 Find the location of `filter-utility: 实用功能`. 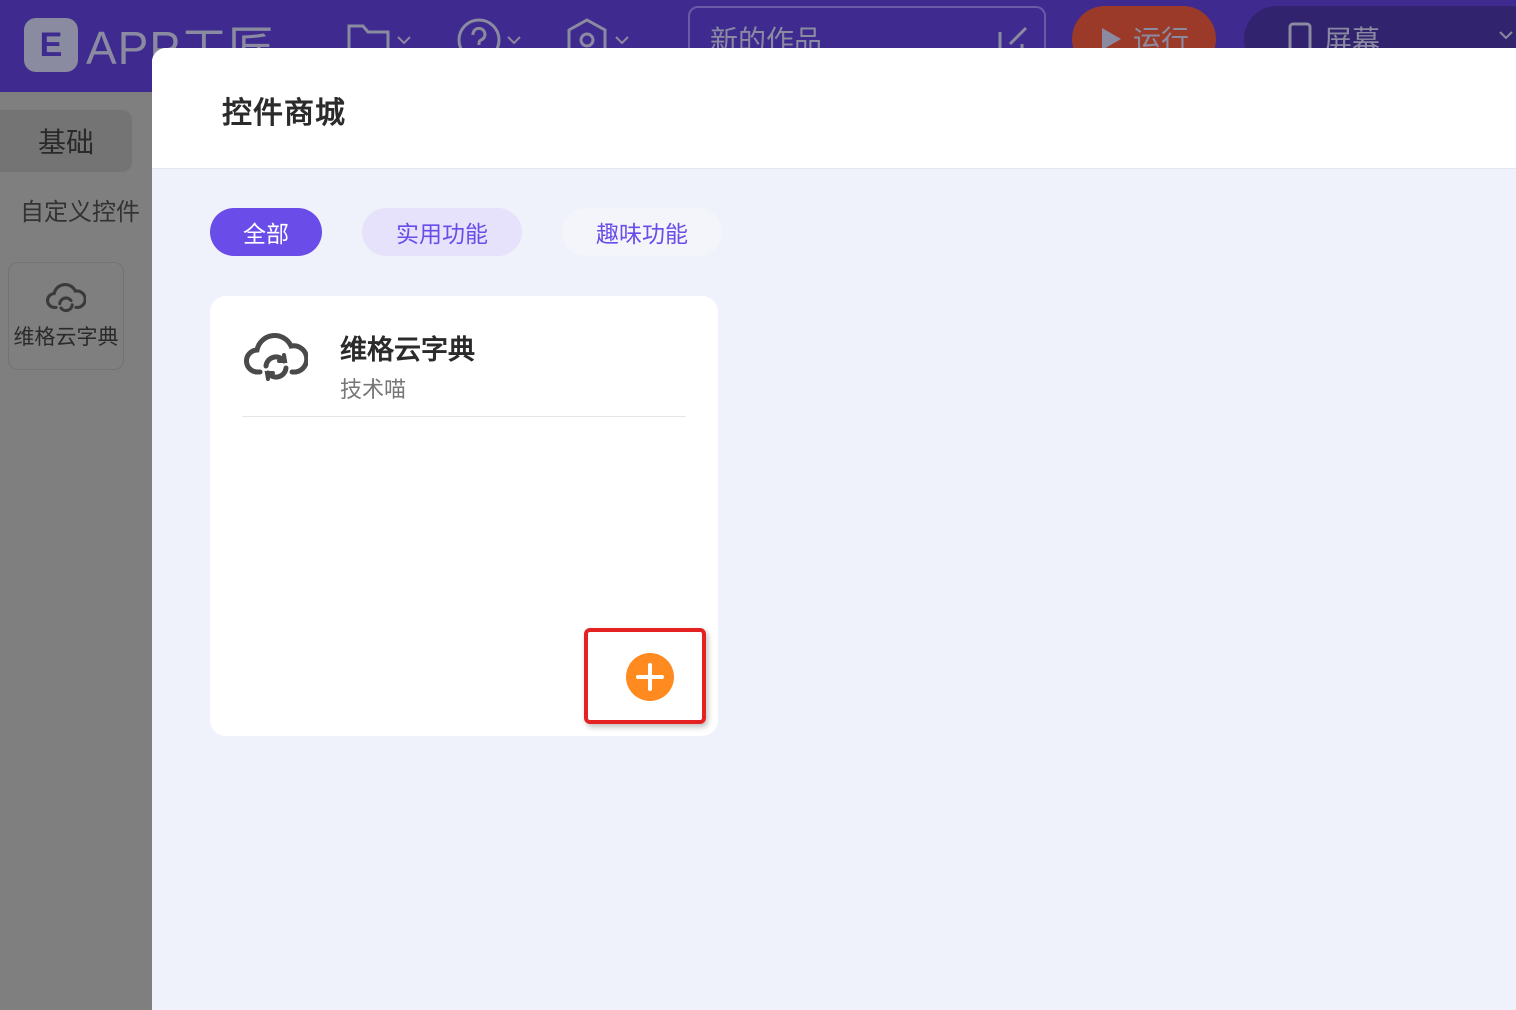

filter-utility: 实用功能 is located at coordinates (442, 232).